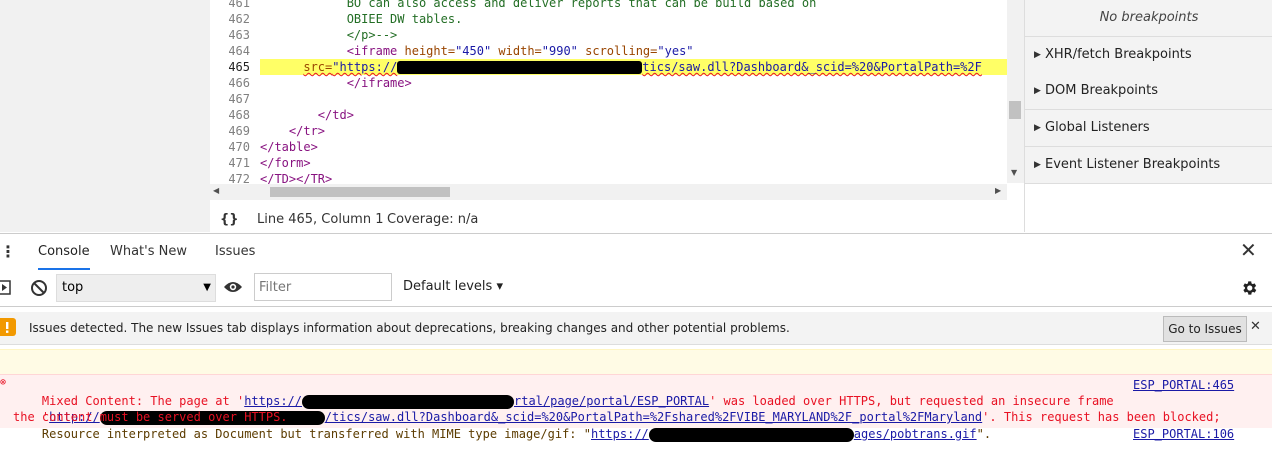  What do you see at coordinates (433, 219) in the screenshot?
I see `coverage-status: Coverage: n/a` at bounding box center [433, 219].